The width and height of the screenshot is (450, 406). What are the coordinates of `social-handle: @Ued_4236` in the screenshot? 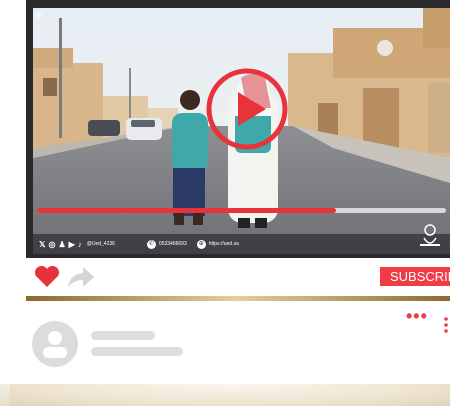 It's located at (100, 244).